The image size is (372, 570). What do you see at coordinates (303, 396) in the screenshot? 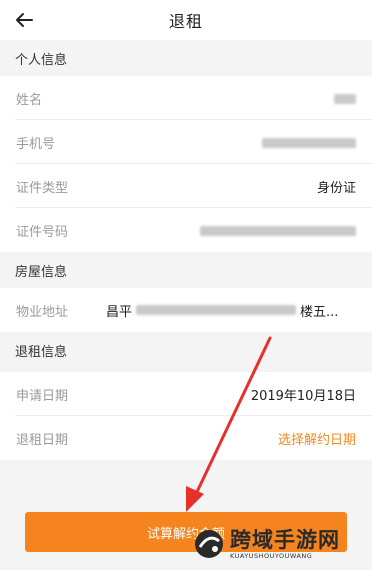
I see `apply-date-value: 2019年10月18日` at bounding box center [303, 396].